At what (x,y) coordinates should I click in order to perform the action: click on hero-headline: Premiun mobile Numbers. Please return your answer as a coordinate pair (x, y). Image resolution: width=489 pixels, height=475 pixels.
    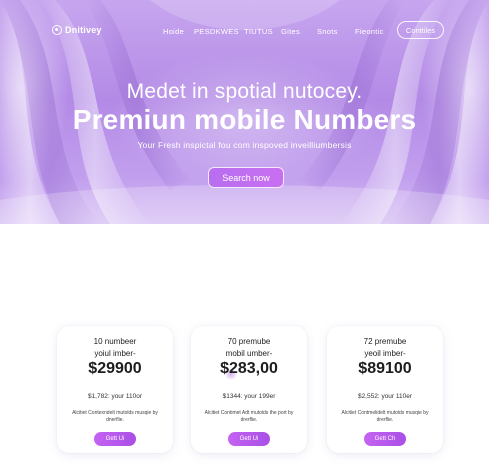
    Looking at the image, I should click on (244, 119).